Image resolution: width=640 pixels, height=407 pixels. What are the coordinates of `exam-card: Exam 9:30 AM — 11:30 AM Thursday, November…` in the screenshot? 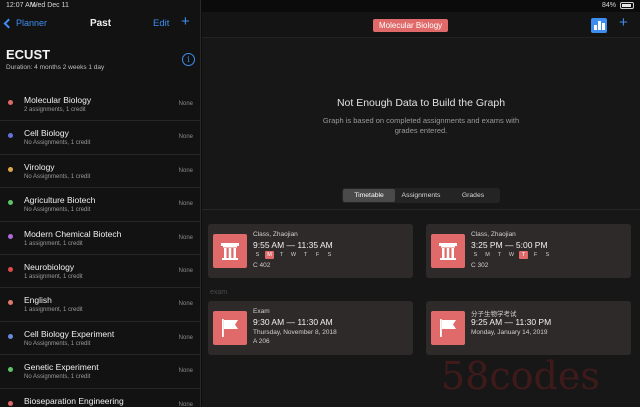 It's located at (310, 328).